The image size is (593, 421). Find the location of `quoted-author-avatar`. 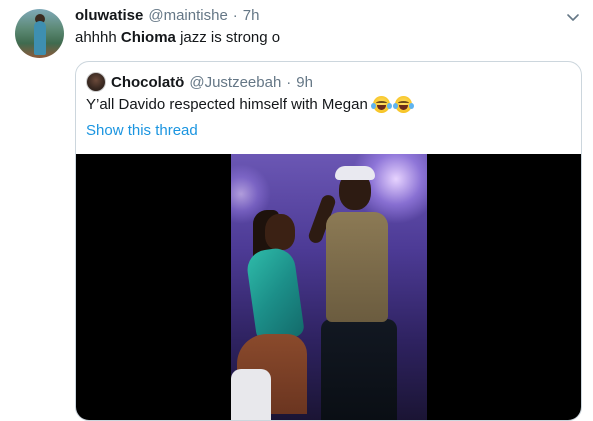

quoted-author-avatar is located at coordinates (96, 82).